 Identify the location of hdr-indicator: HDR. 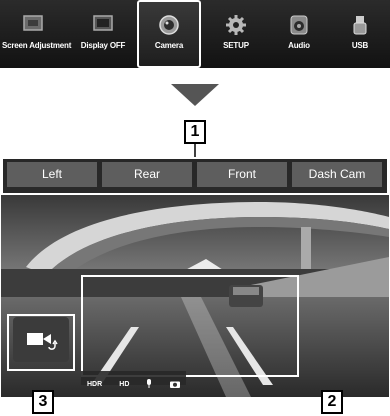
(95, 384).